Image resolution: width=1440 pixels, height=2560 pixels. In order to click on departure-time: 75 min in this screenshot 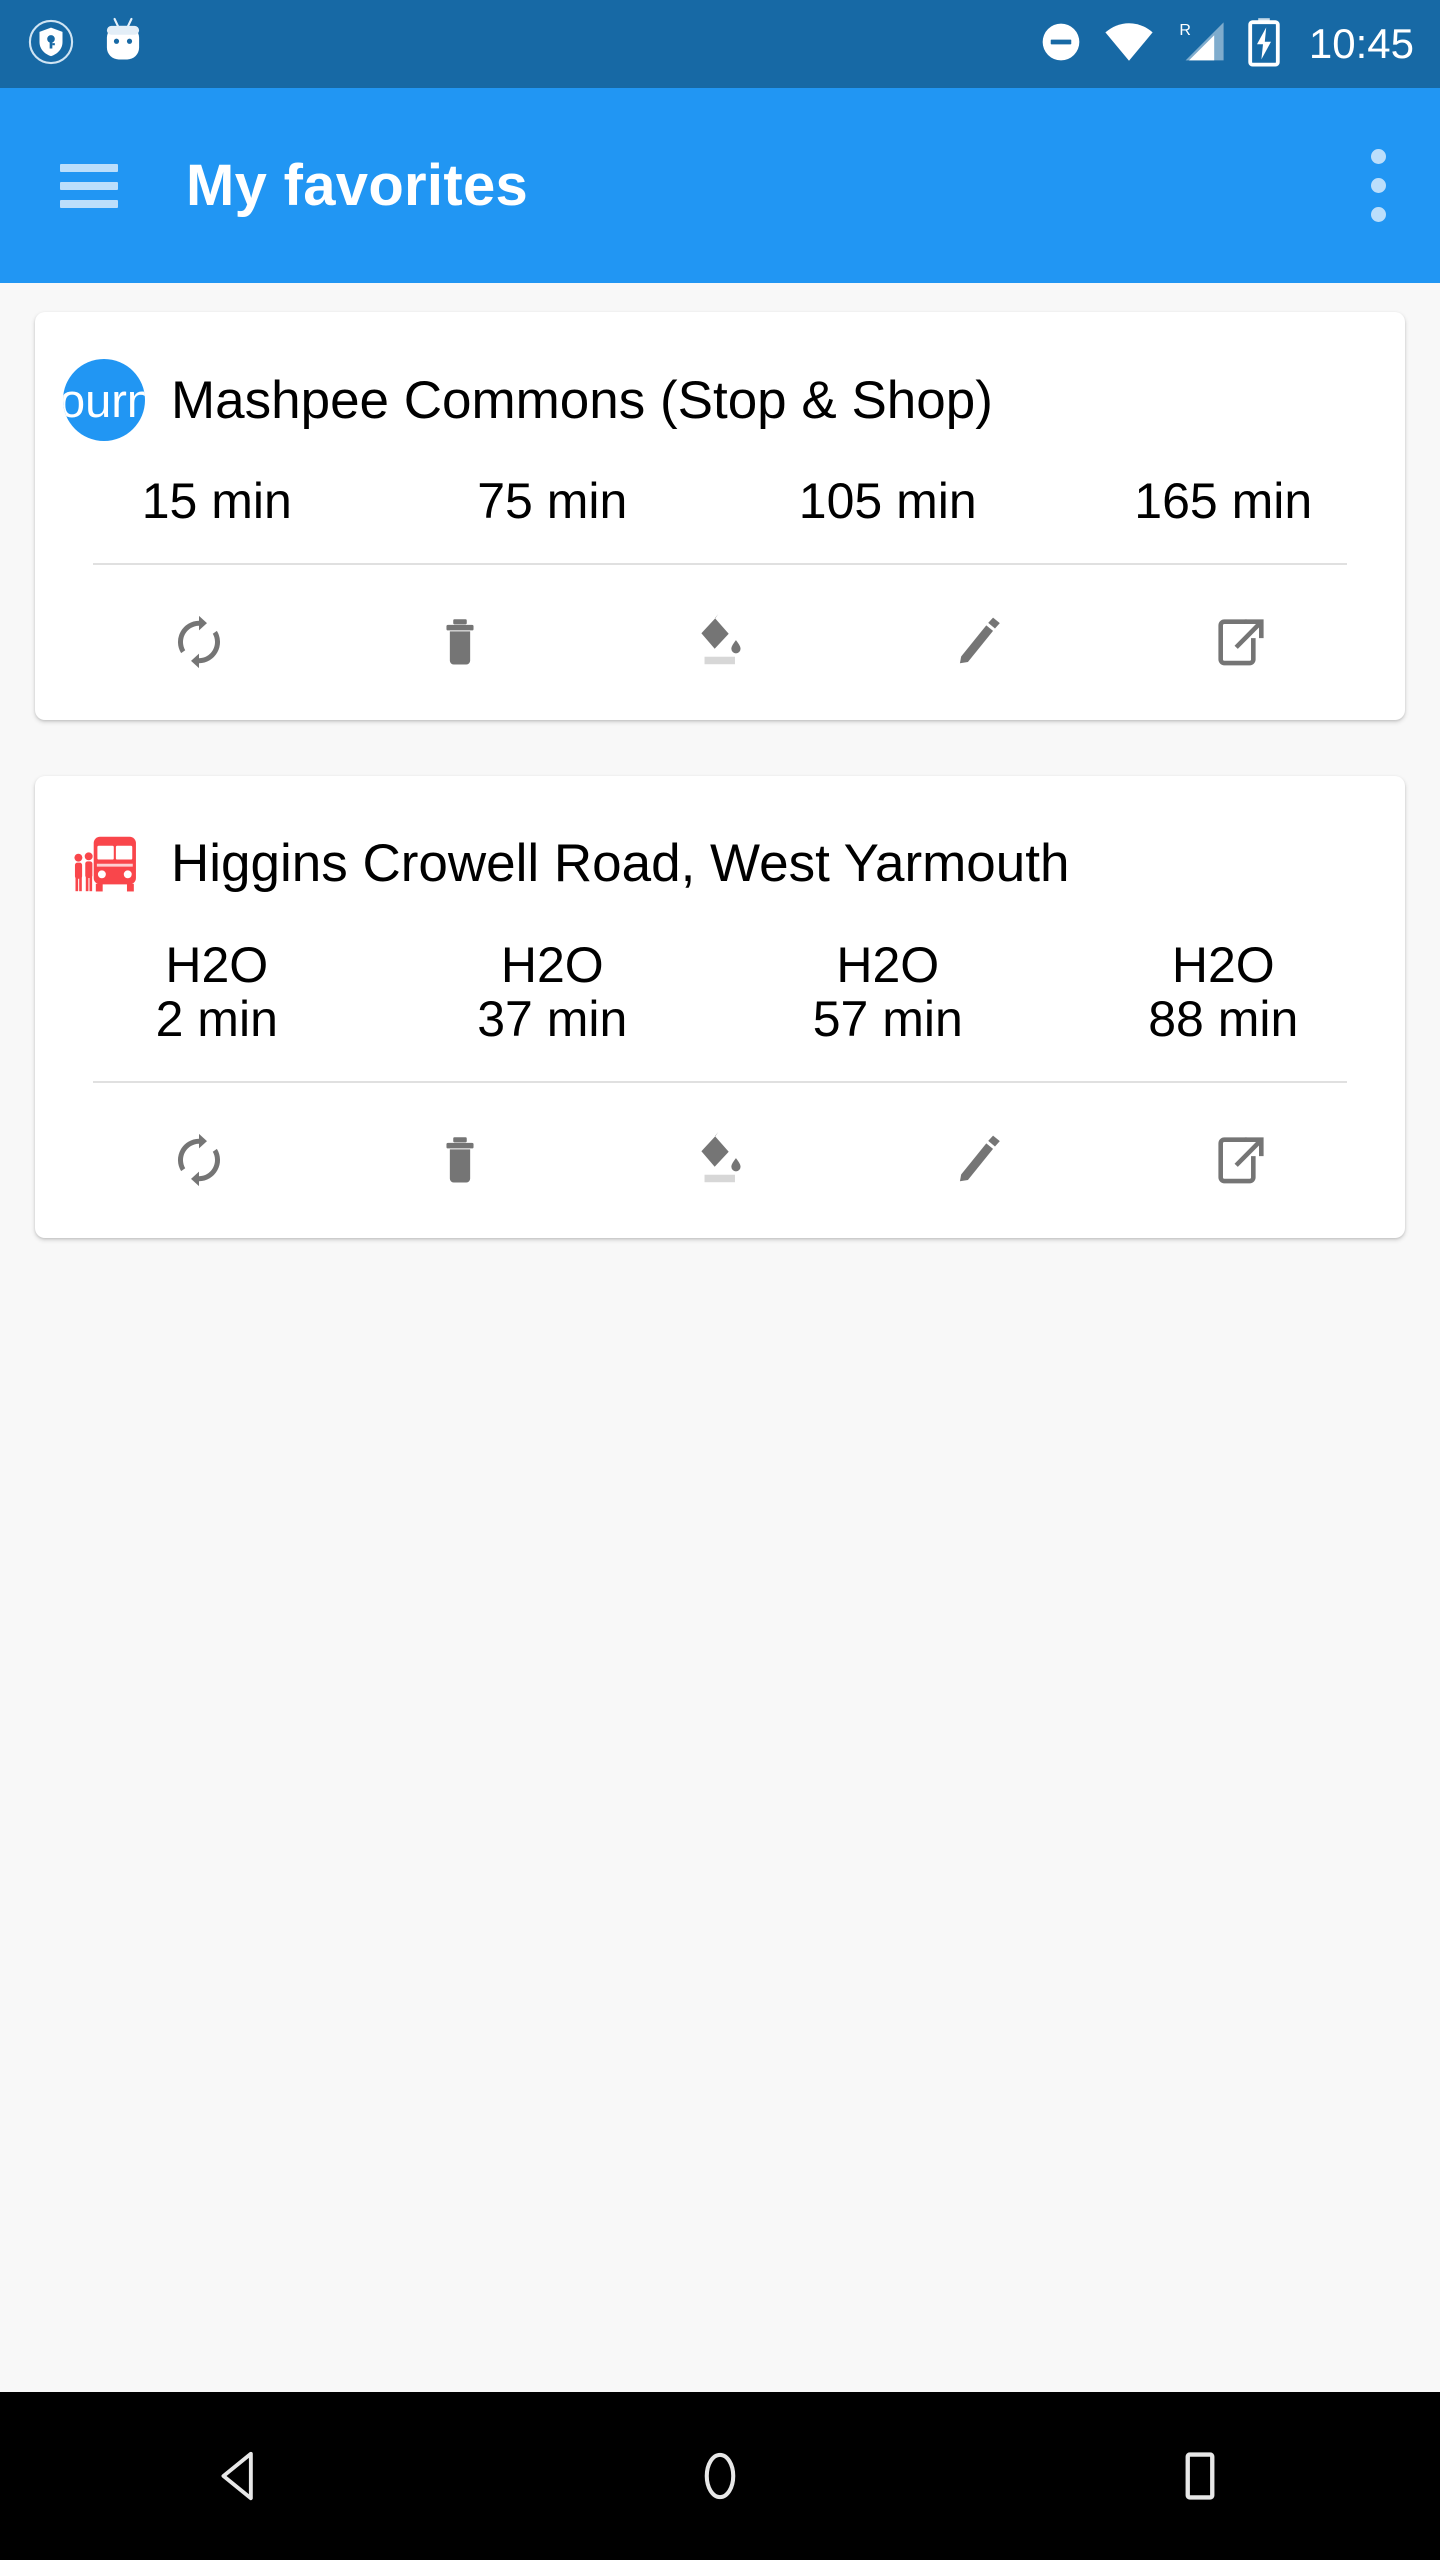, I will do `click(553, 501)`.